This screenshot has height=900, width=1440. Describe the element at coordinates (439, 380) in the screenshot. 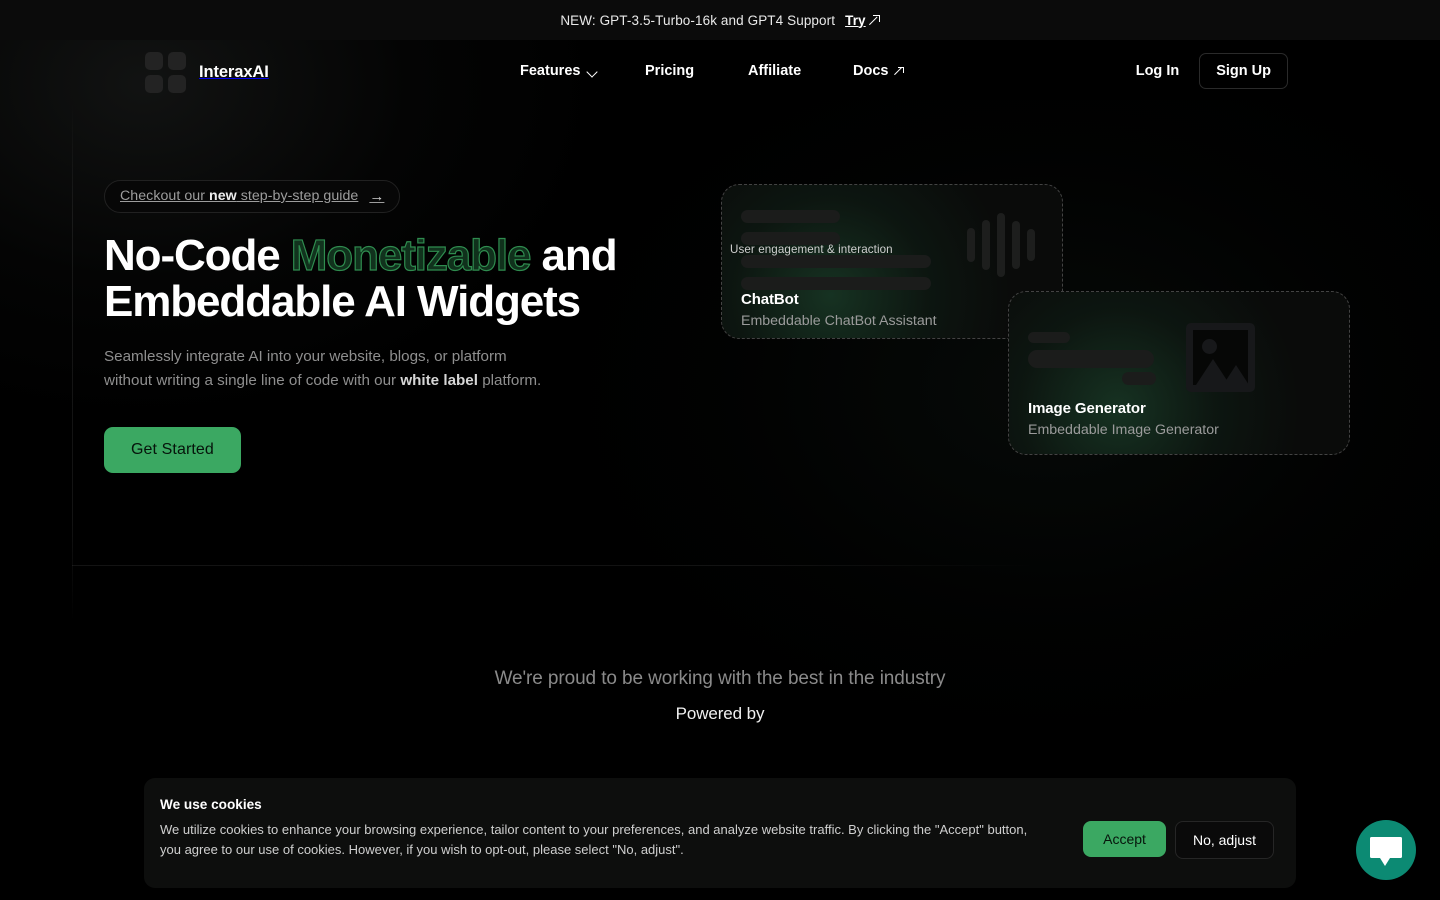

I see `subtitle-strong: white label` at that location.